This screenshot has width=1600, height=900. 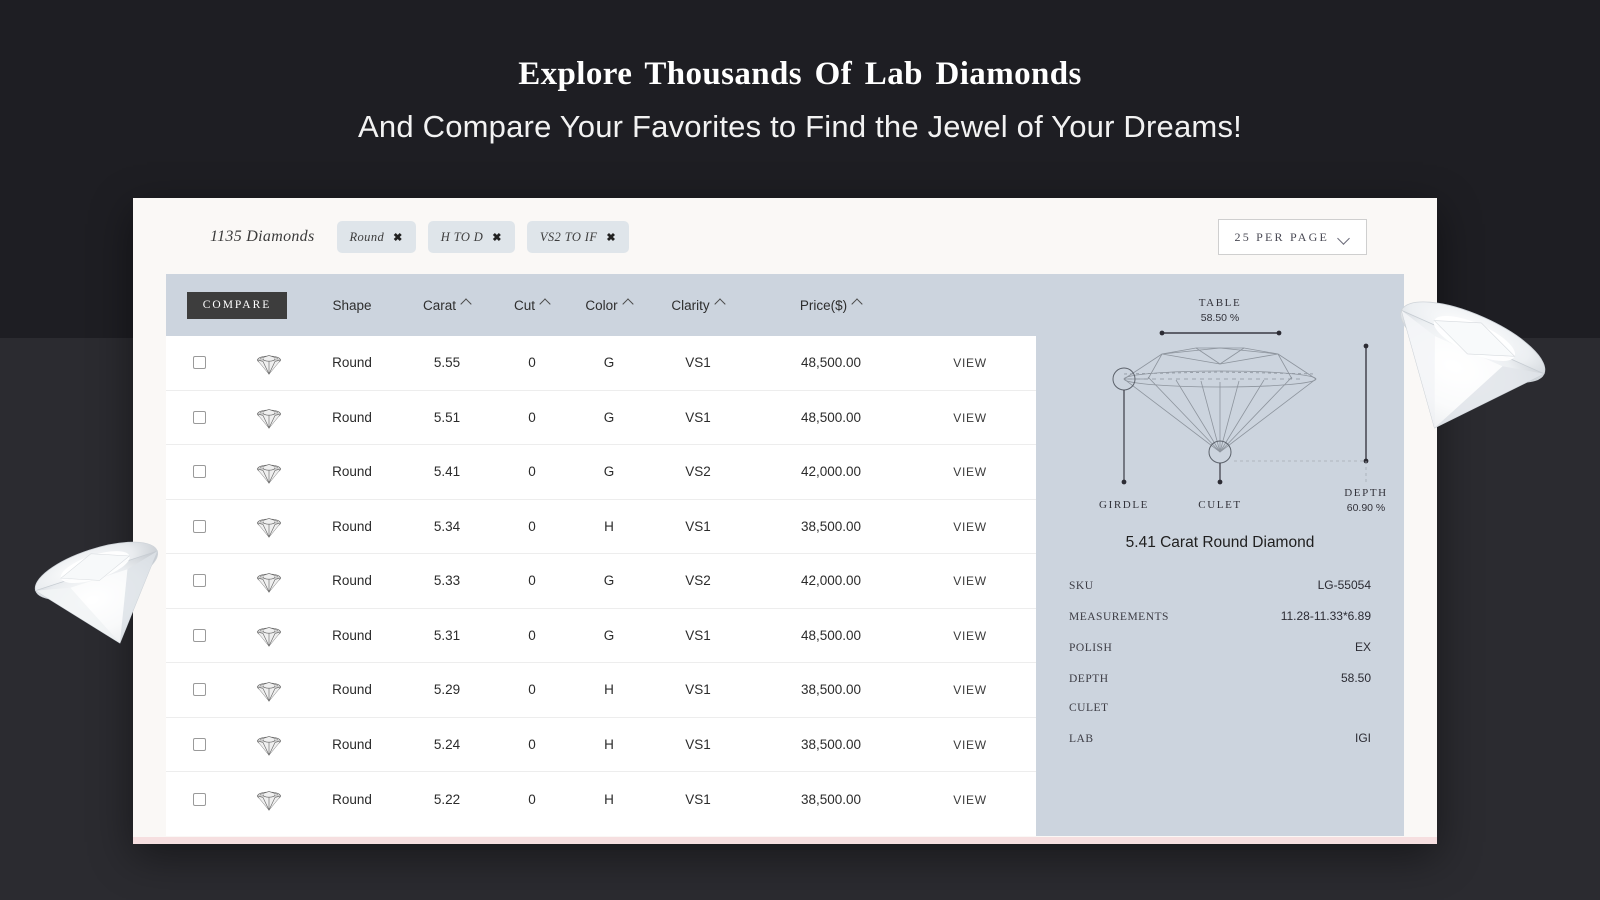 What do you see at coordinates (601, 527) in the screenshot?
I see `table-row: Round 5.34 0 H VS1 38,500.00 VIEW` at bounding box center [601, 527].